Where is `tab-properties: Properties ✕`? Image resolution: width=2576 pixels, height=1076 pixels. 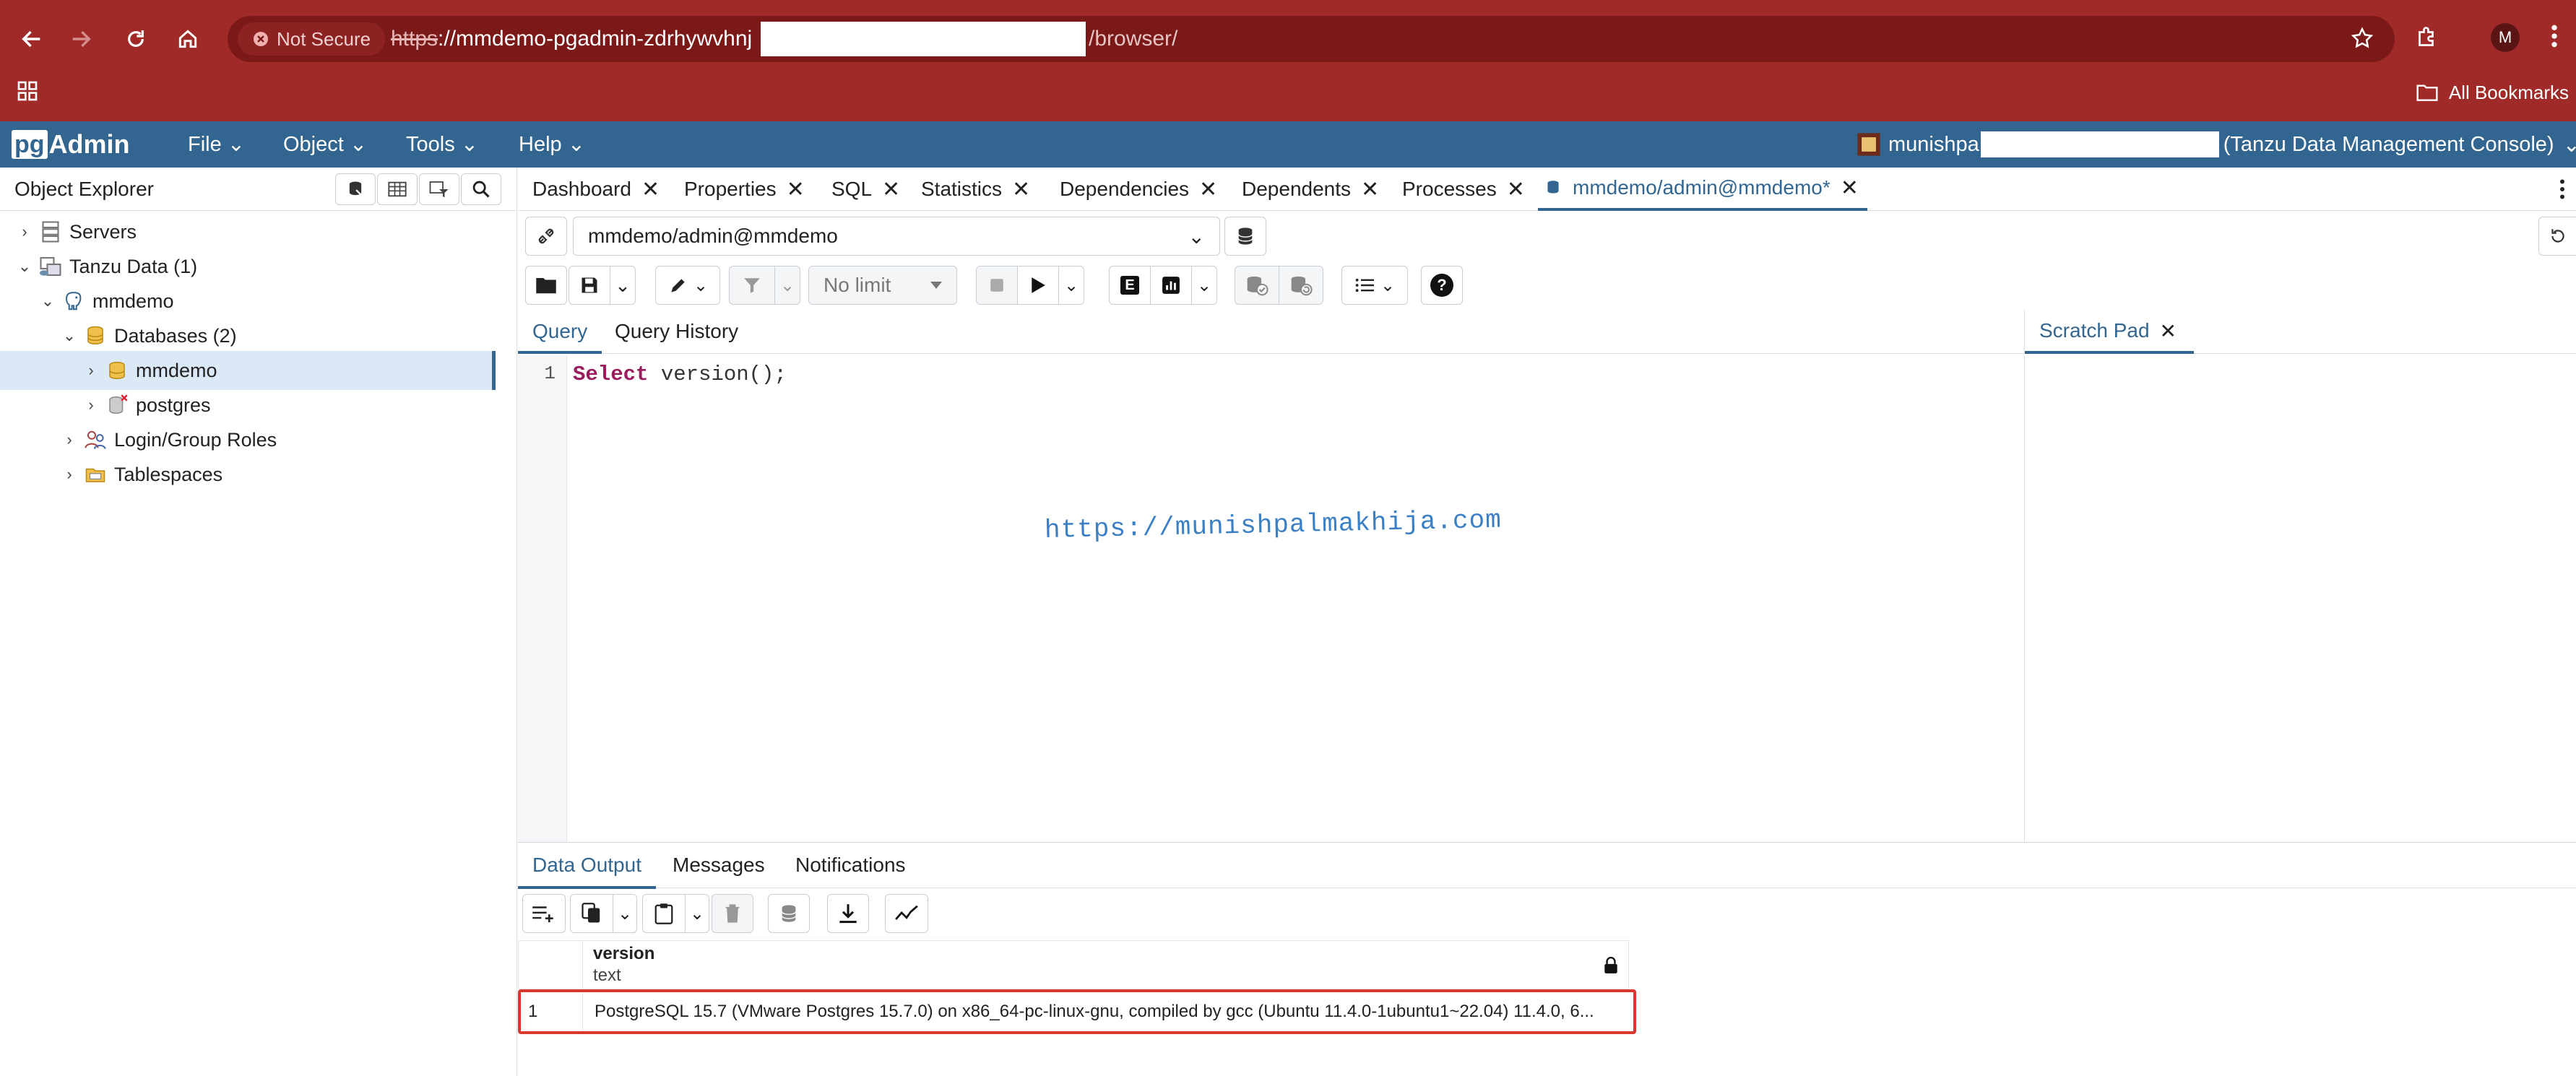 tab-properties: Properties ✕ is located at coordinates (745, 189).